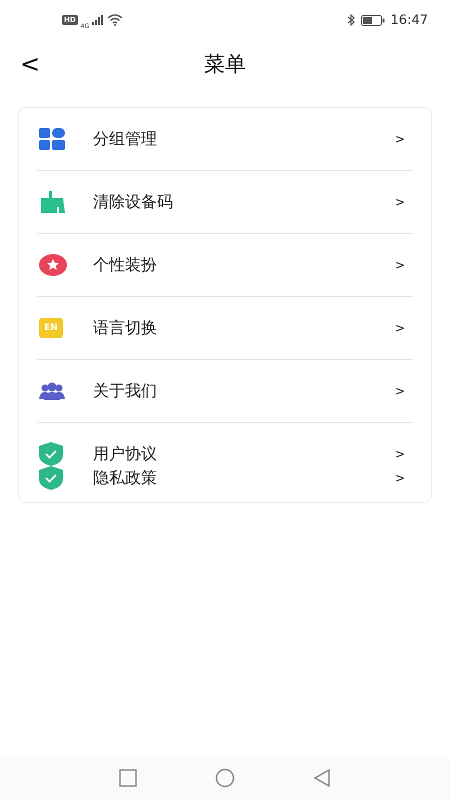 Image resolution: width=450 pixels, height=800 pixels. What do you see at coordinates (244, 478) in the screenshot?
I see `menu-item: 隐私政策` at bounding box center [244, 478].